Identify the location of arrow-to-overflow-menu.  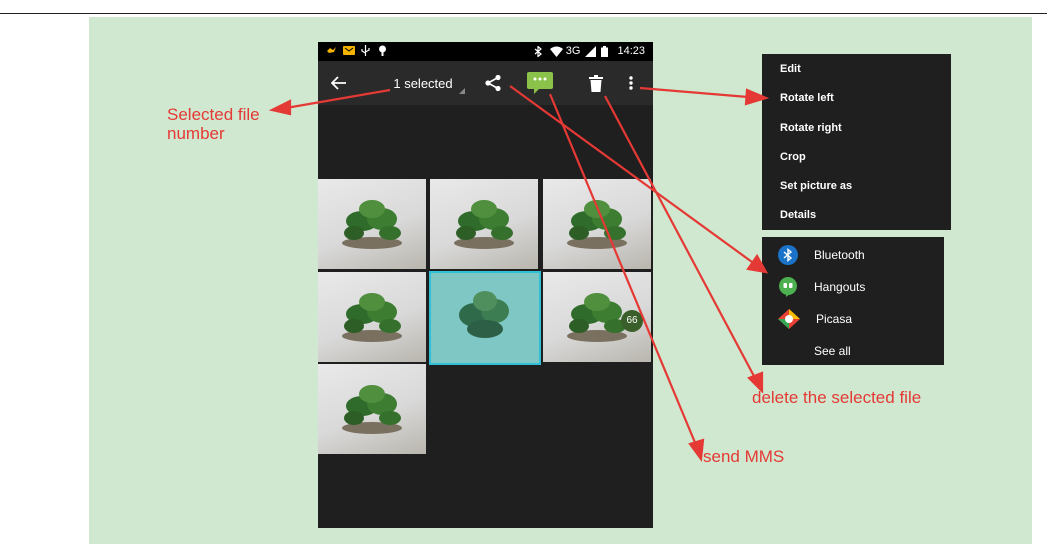
(694, 92).